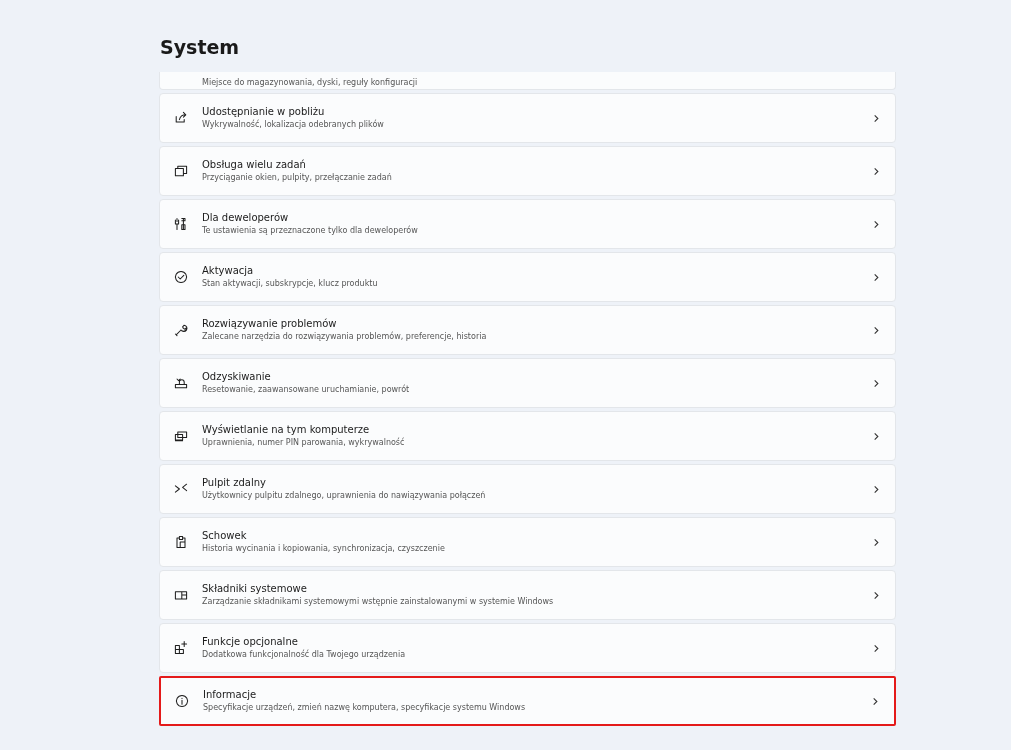 This screenshot has height=750, width=1011. Describe the element at coordinates (527, 171) in the screenshot. I see `settings-item: Obsługa wielu zadań Przyciąganie okien, pulpity, przełączanie zadań` at that location.